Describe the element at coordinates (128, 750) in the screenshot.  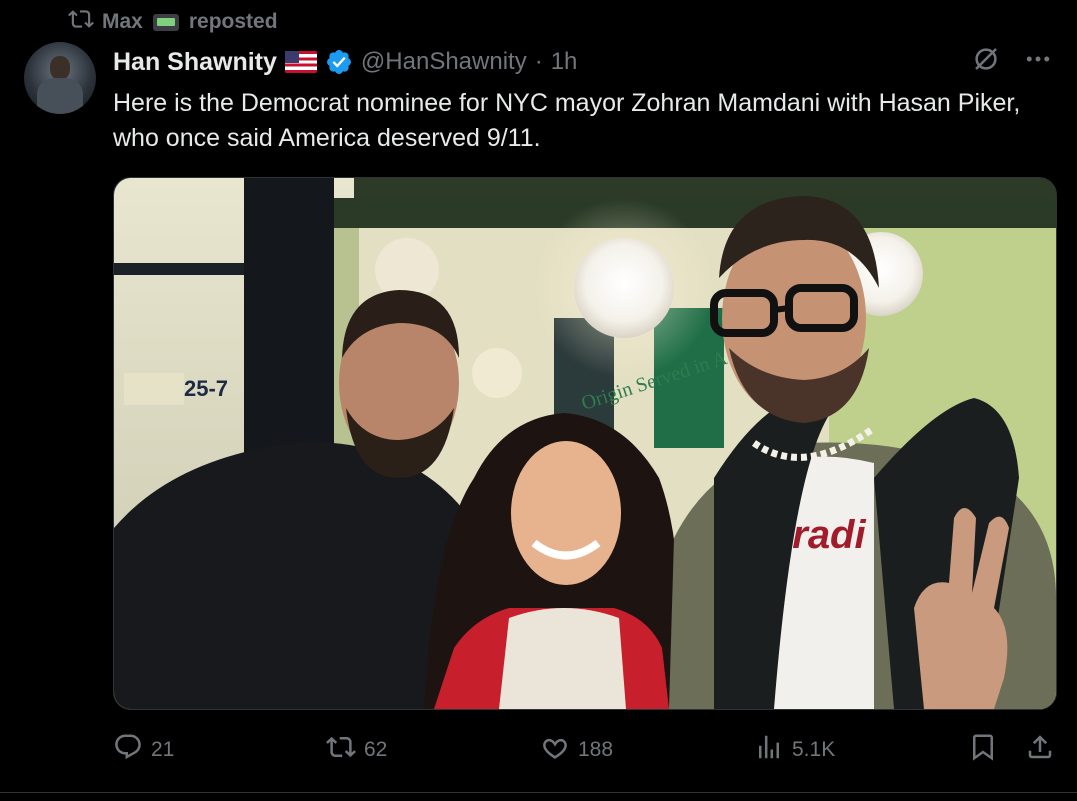
I see `reply-icon` at that location.